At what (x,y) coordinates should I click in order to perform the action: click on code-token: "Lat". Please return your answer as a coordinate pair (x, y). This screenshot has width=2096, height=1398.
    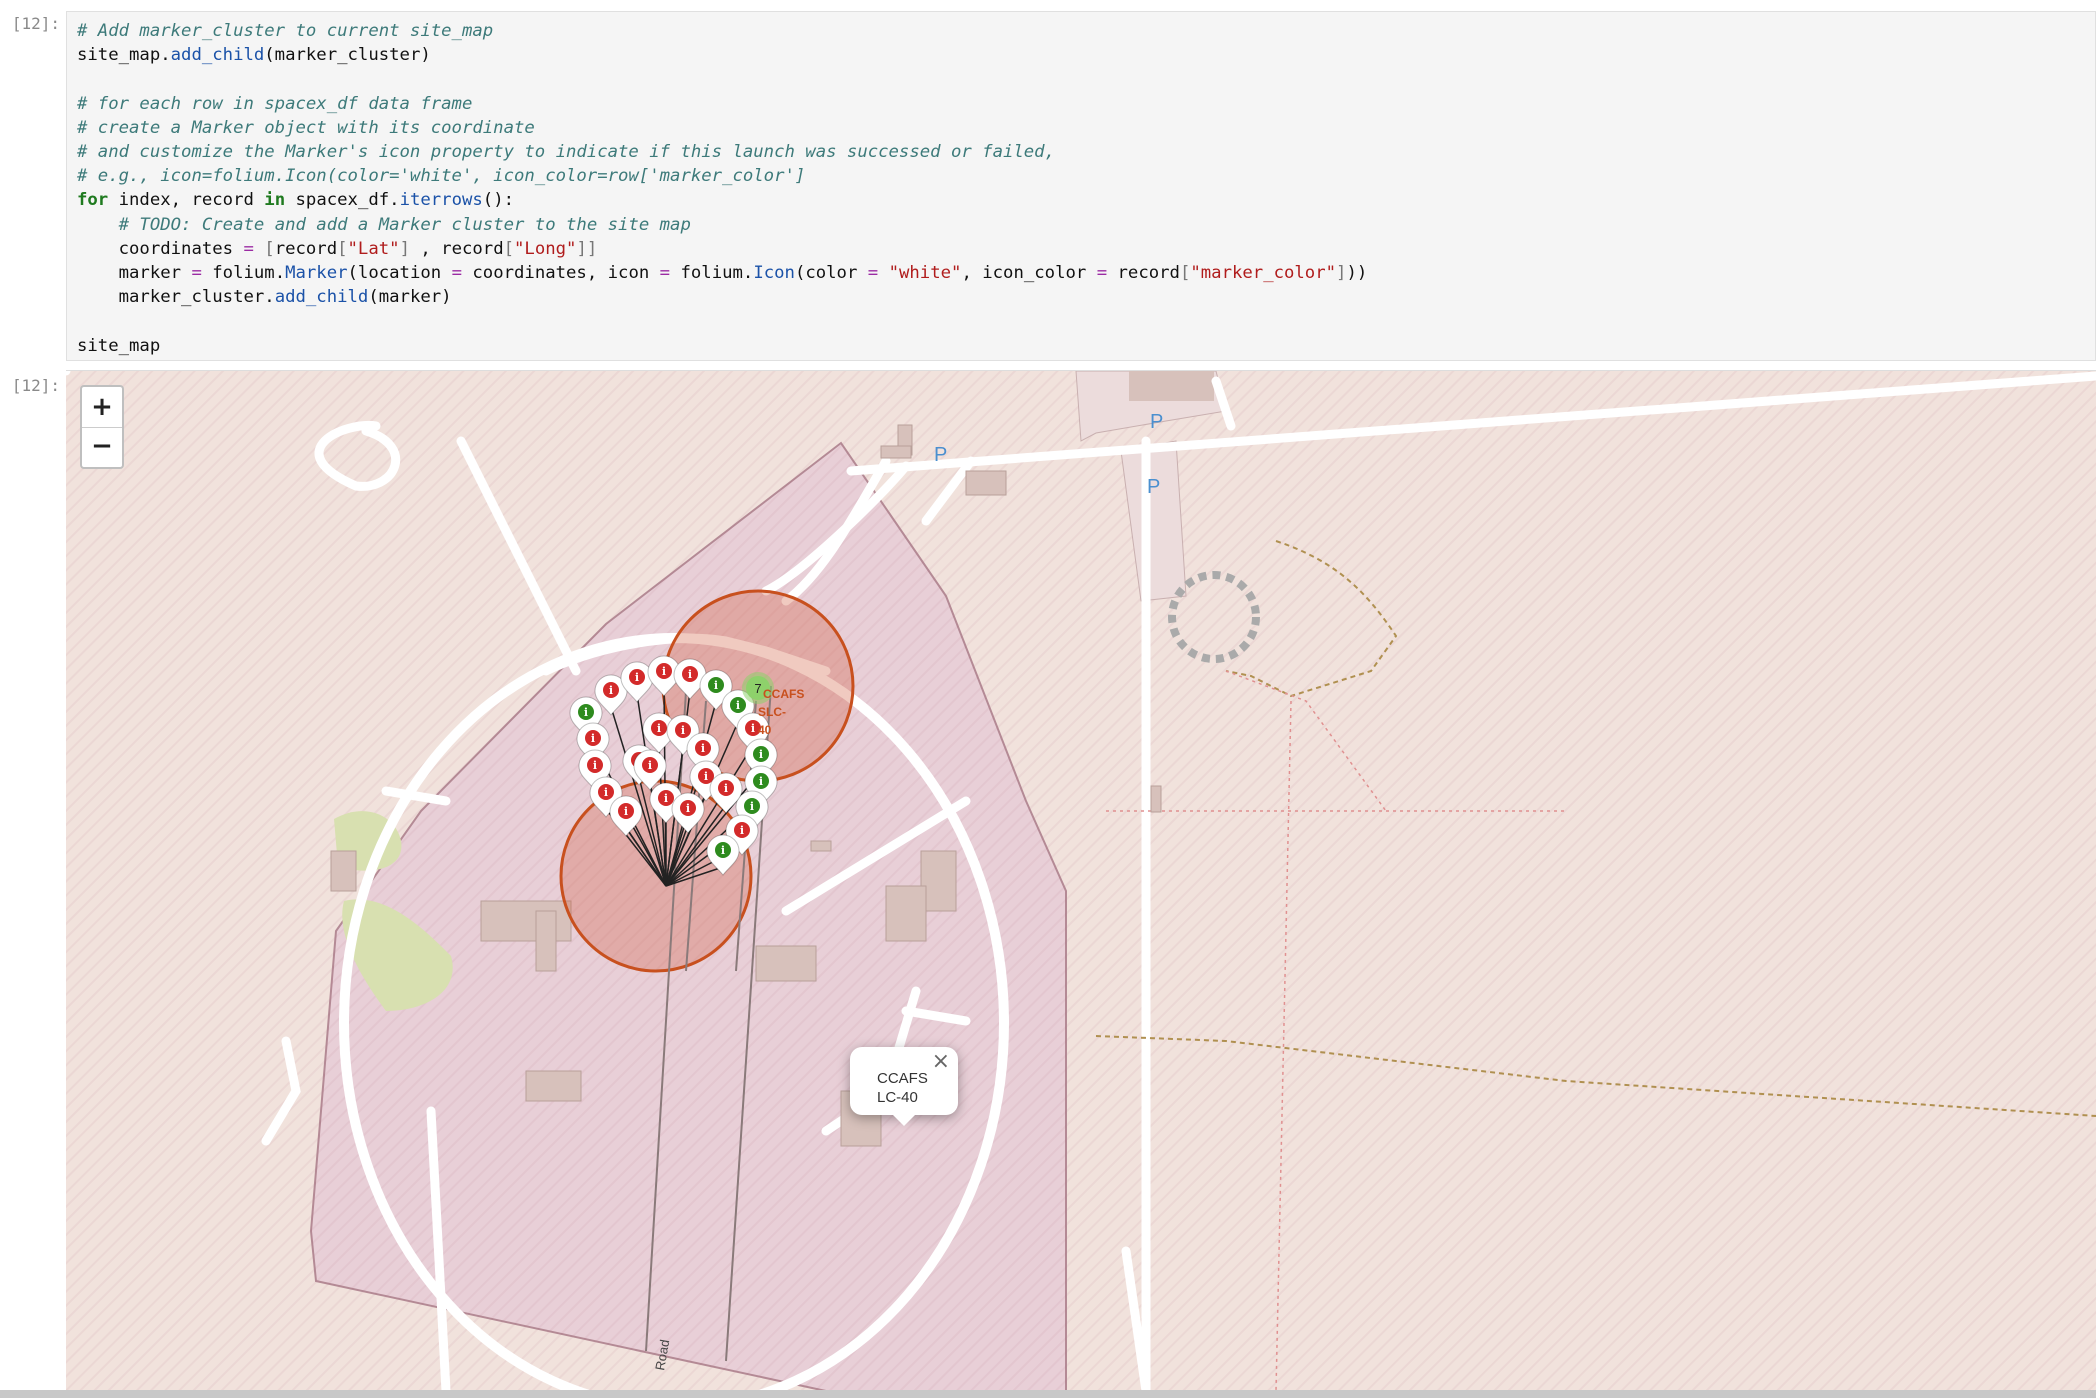
    Looking at the image, I should click on (373, 248).